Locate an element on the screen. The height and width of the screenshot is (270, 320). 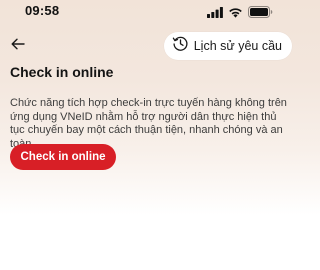
status-icons is located at coordinates (240, 14).